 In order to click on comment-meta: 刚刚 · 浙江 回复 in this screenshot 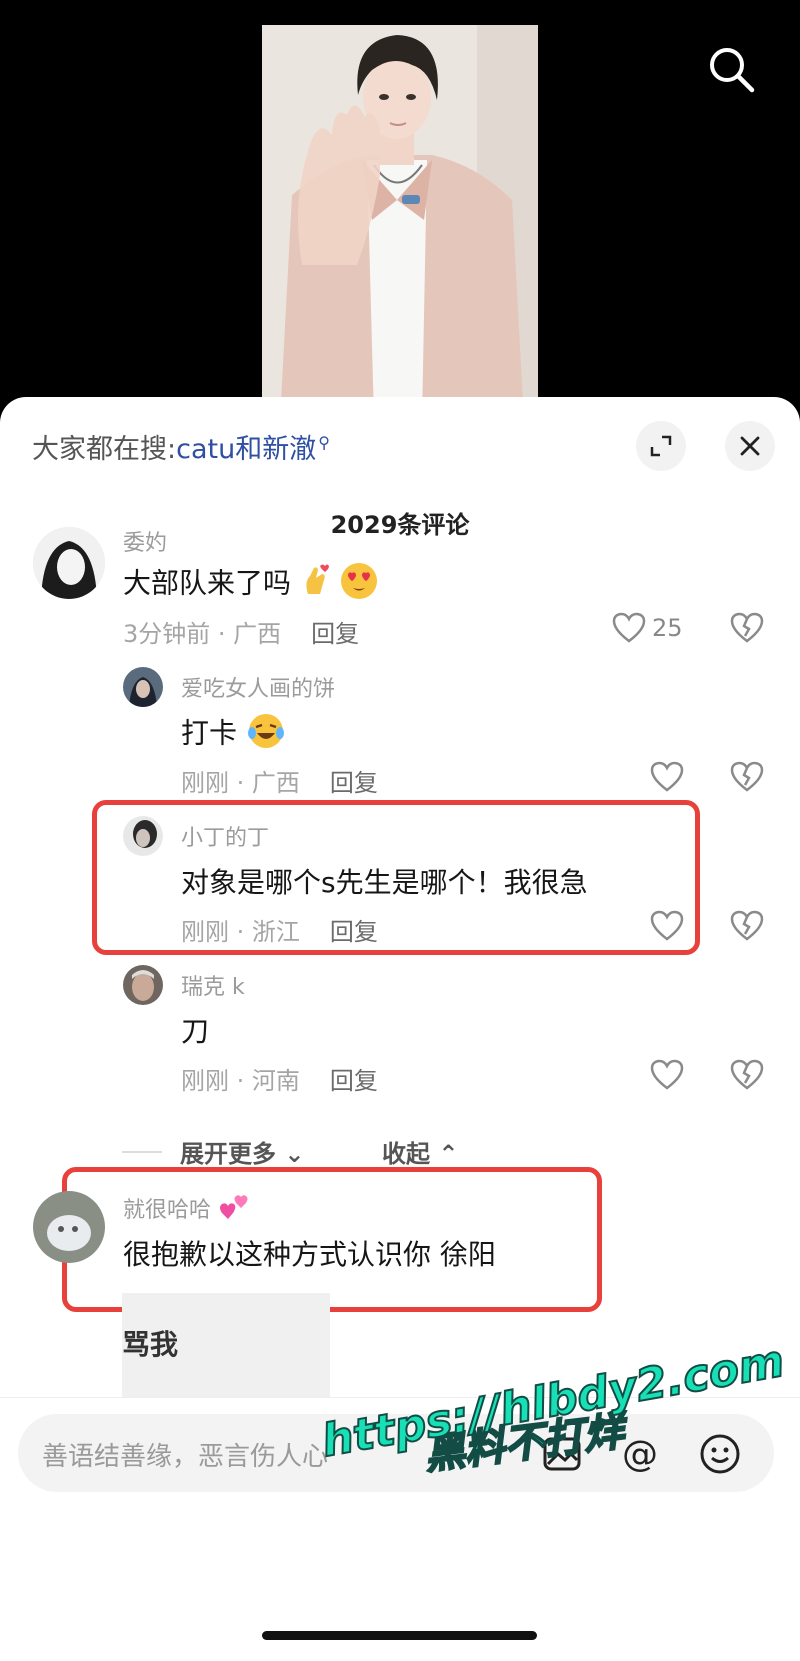, I will do `click(279, 929)`.